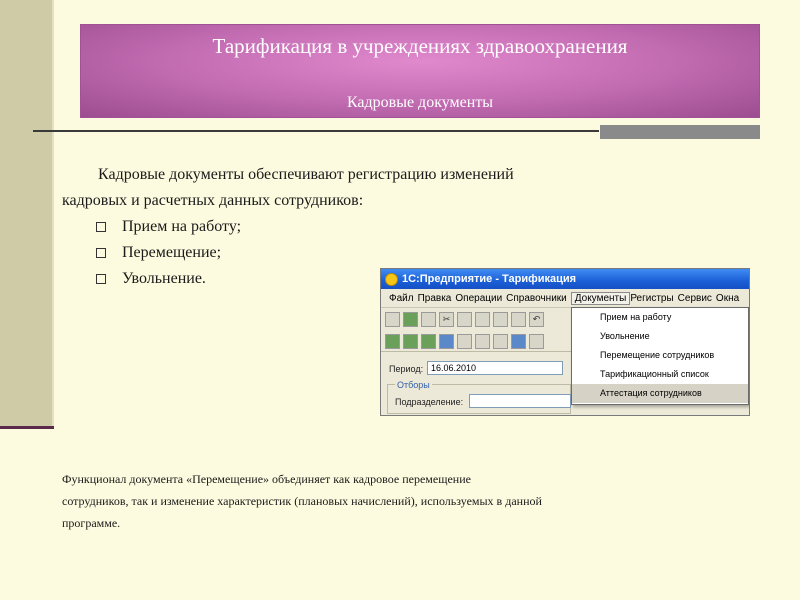 The height and width of the screenshot is (600, 800). I want to click on divider-line, so click(316, 131).